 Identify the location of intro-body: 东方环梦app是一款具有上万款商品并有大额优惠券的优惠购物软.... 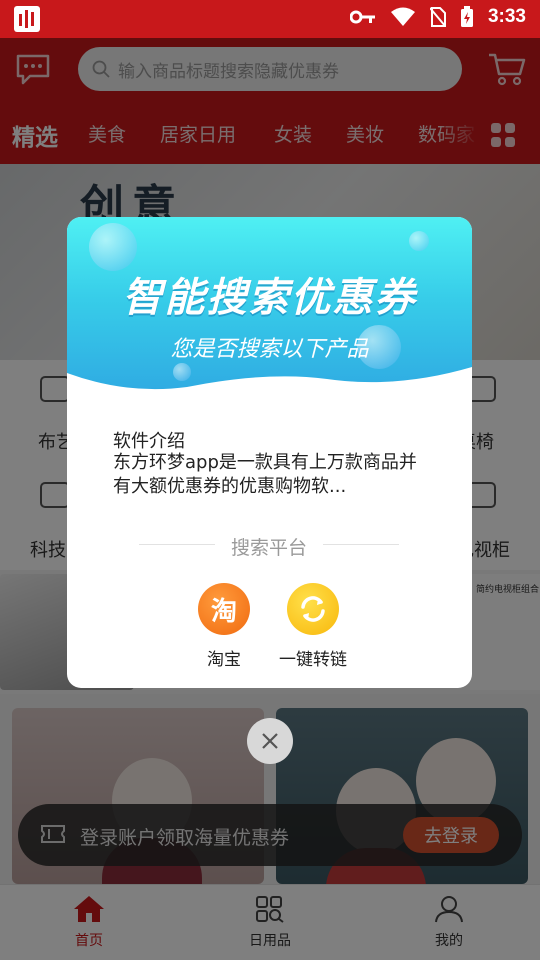
(265, 474).